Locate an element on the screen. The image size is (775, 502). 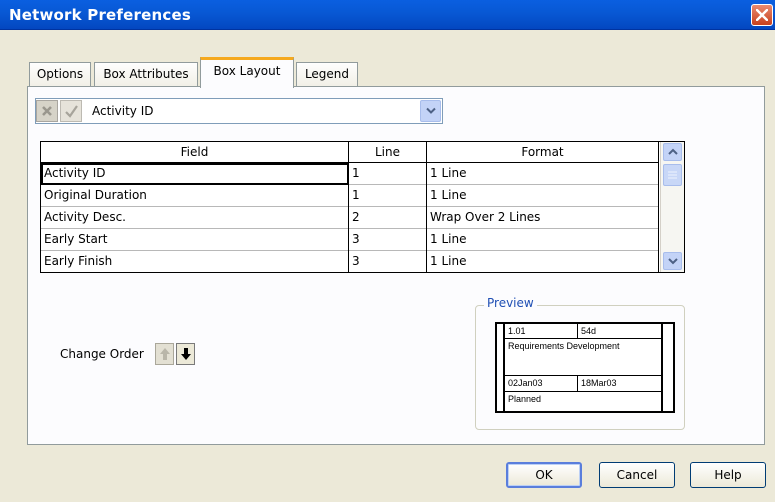
arrow-up-icon is located at coordinates (164, 354).